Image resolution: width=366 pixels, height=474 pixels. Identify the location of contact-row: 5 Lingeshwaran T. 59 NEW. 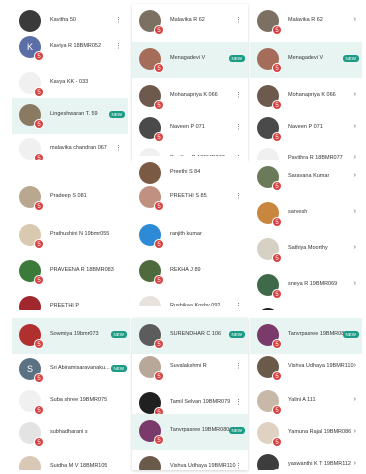
(70, 116).